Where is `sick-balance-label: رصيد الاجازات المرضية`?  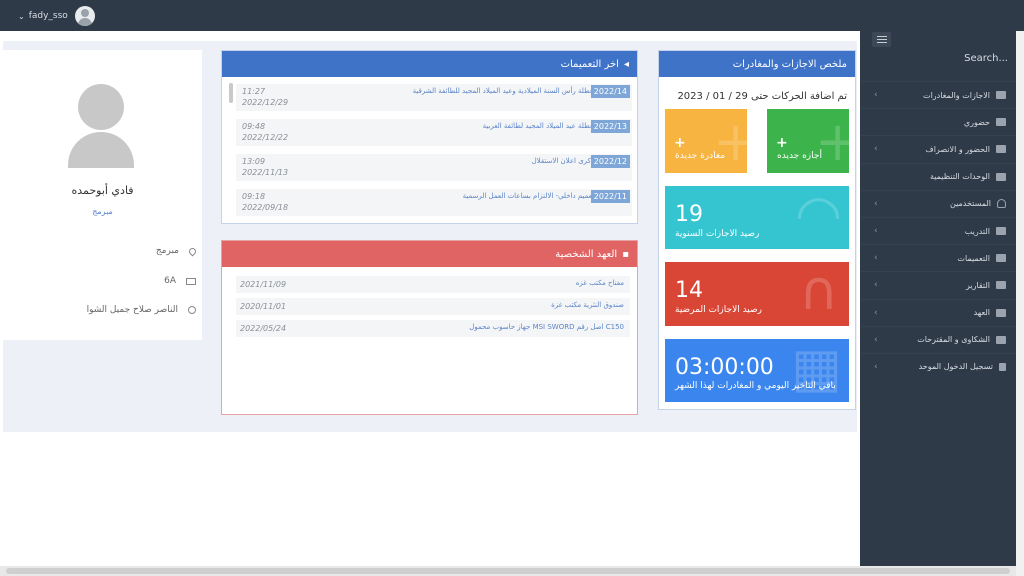
sick-balance-label: رصيد الاجازات المرضية is located at coordinates (719, 310).